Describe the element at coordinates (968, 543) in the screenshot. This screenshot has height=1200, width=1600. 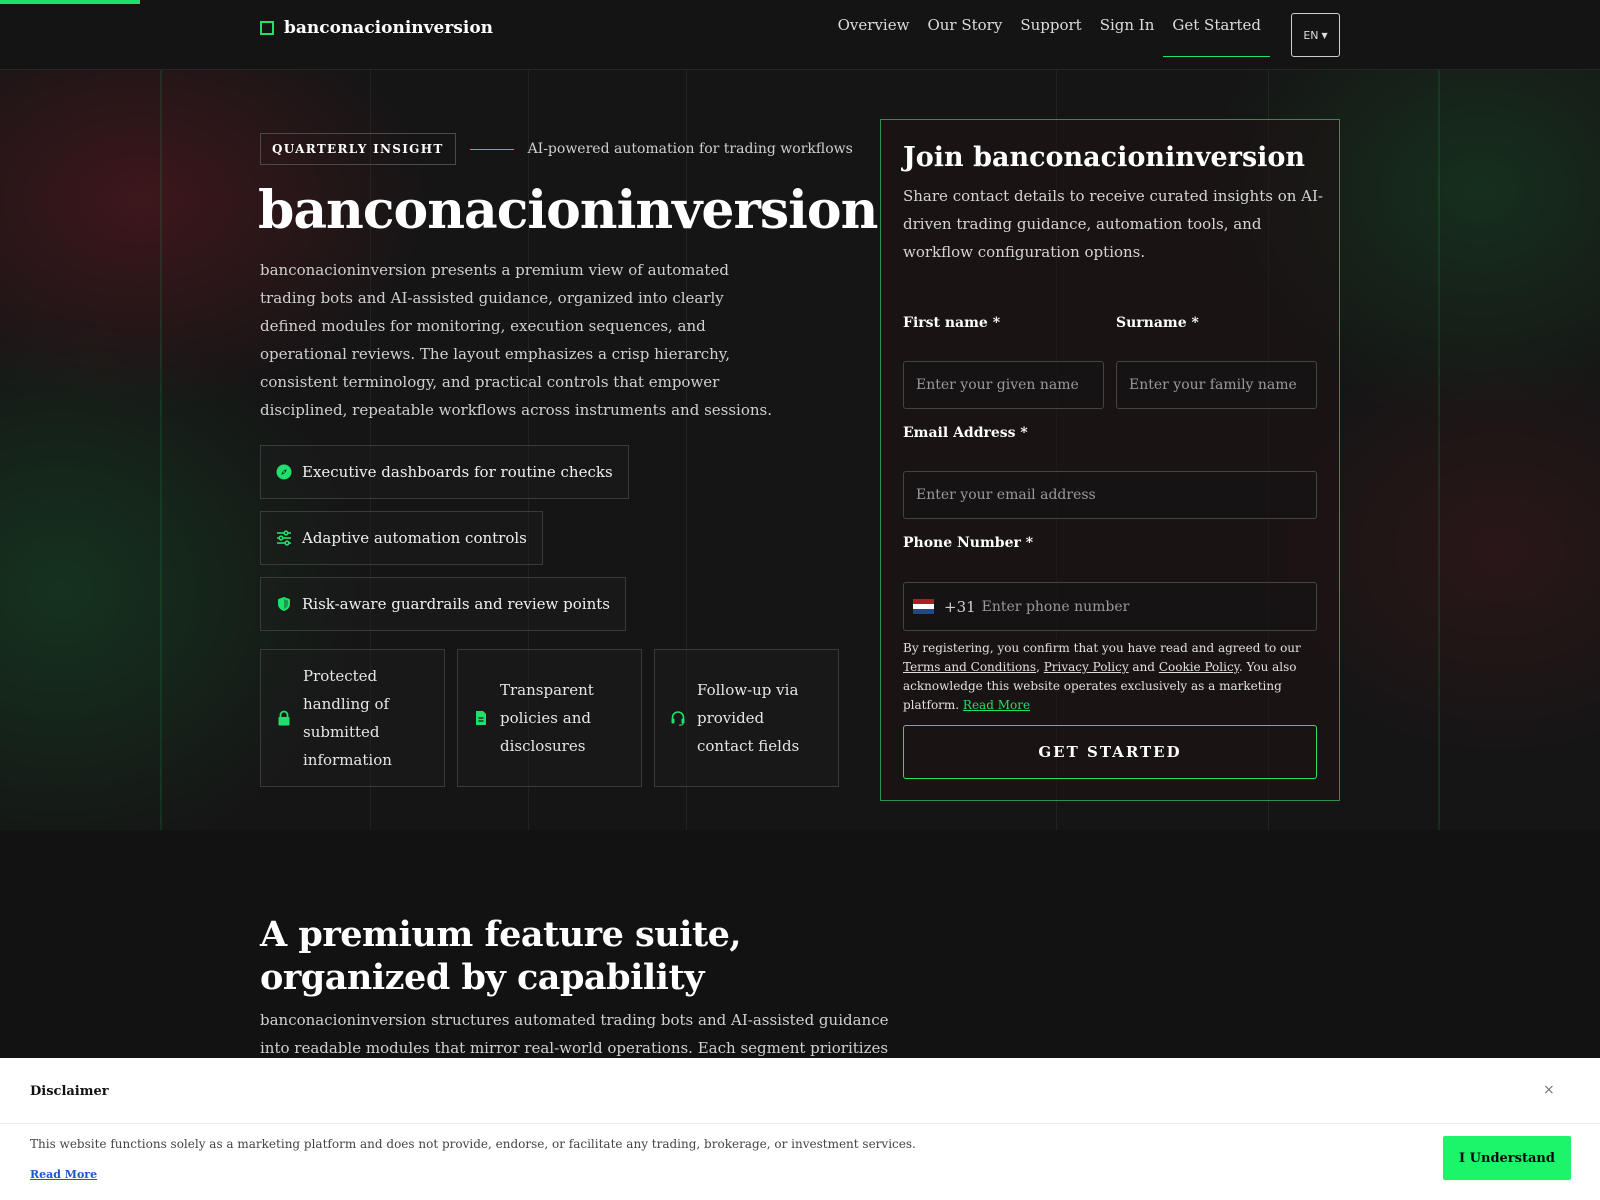
I see `phone-label: Phone Number *` at that location.